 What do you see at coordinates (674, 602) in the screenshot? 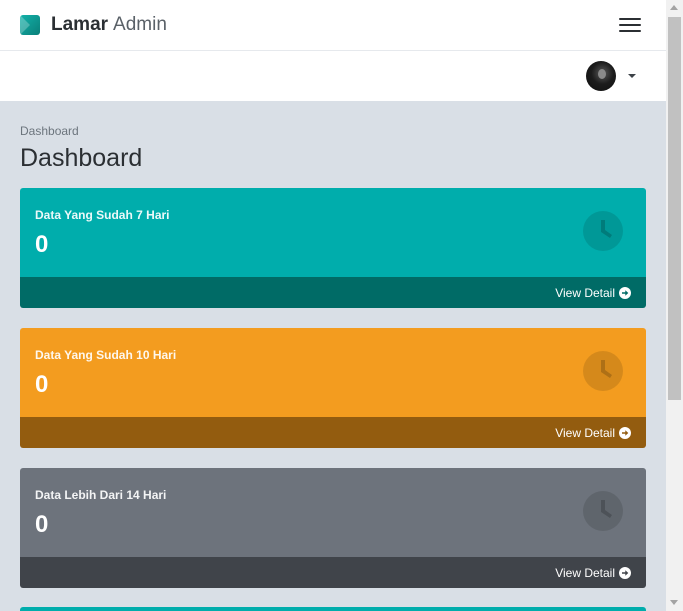
I see `scroll-down-arrow-icon` at bounding box center [674, 602].